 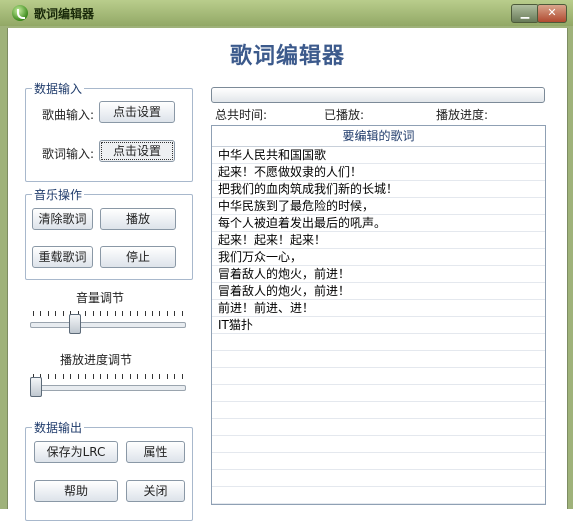 I want to click on clear-lyrics-button: 清除歌词, so click(x=62, y=219).